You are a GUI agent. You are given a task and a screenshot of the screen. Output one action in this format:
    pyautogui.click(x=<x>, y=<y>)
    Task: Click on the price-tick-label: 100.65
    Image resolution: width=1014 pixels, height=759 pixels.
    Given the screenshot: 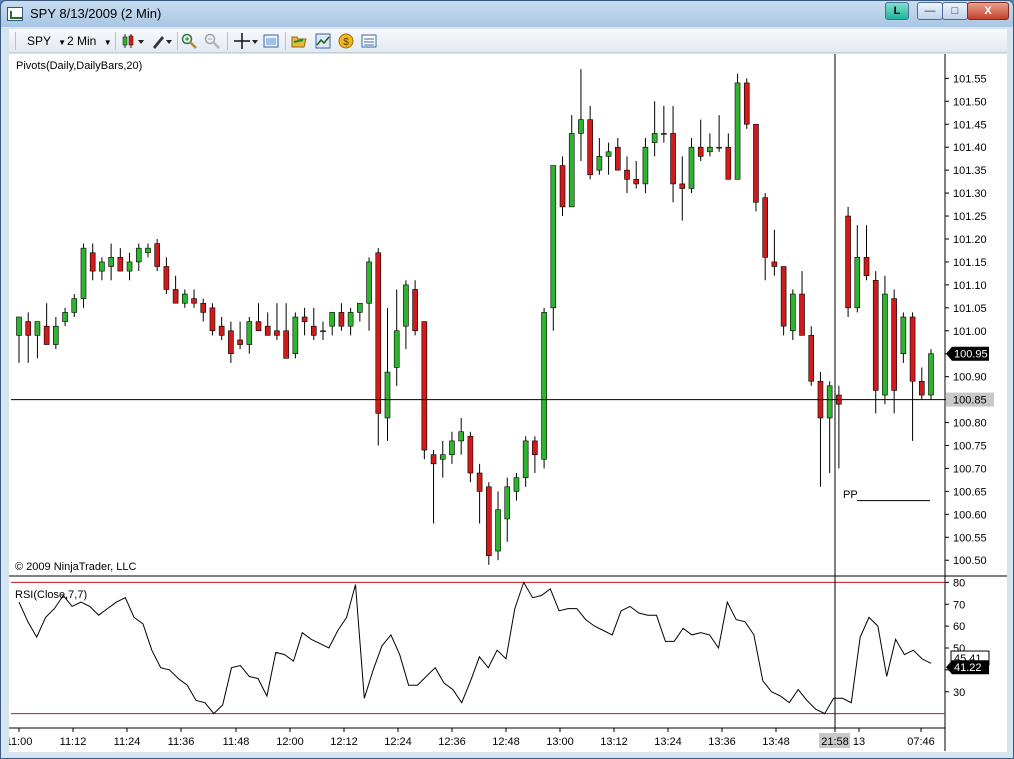 What is the action you would take?
    pyautogui.click(x=970, y=492)
    